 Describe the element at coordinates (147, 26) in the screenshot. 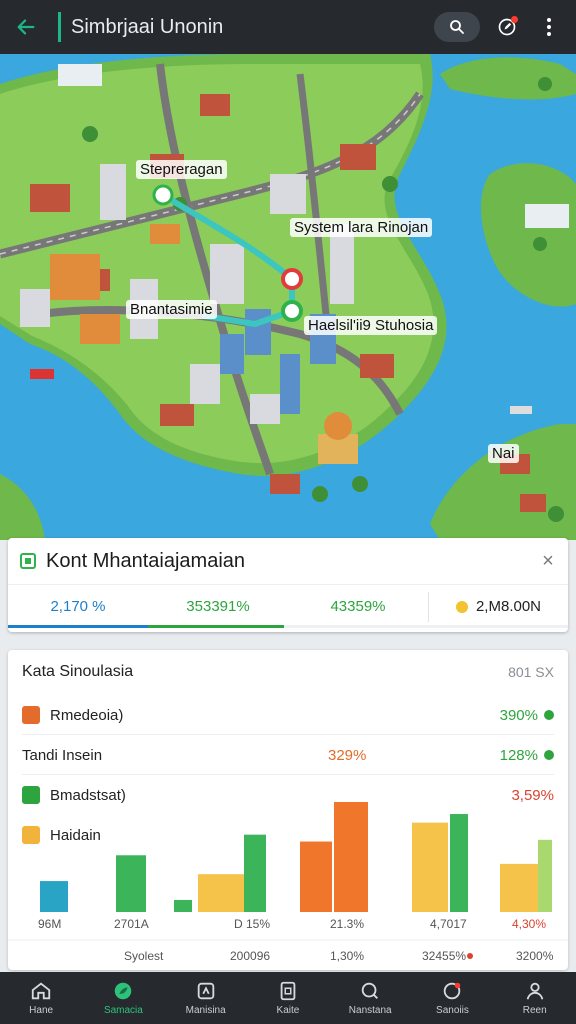

I see `app-title: Simbrjaai Unonin` at that location.